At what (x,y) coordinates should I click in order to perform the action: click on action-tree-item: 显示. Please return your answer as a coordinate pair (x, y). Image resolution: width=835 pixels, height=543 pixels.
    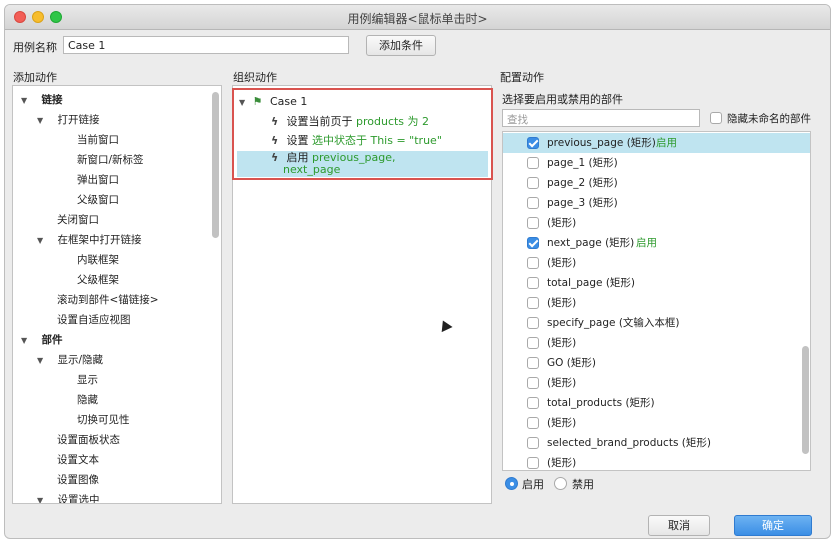
    Looking at the image, I should click on (87, 380).